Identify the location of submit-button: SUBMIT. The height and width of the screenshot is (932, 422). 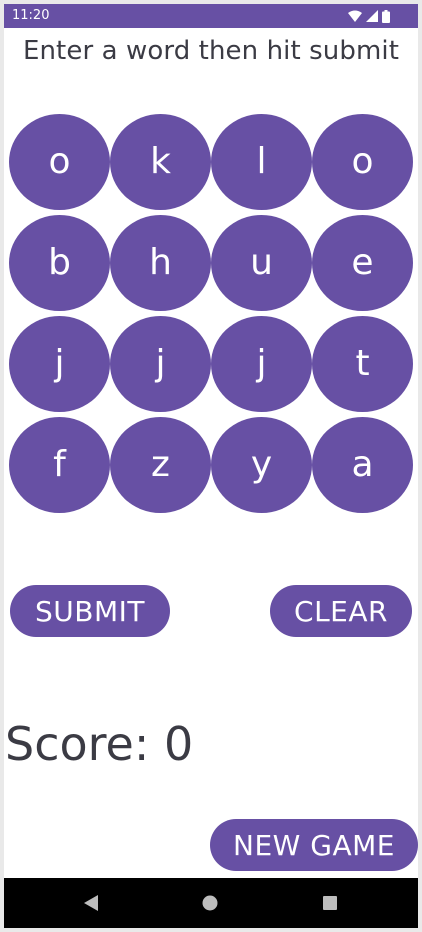
(90, 611).